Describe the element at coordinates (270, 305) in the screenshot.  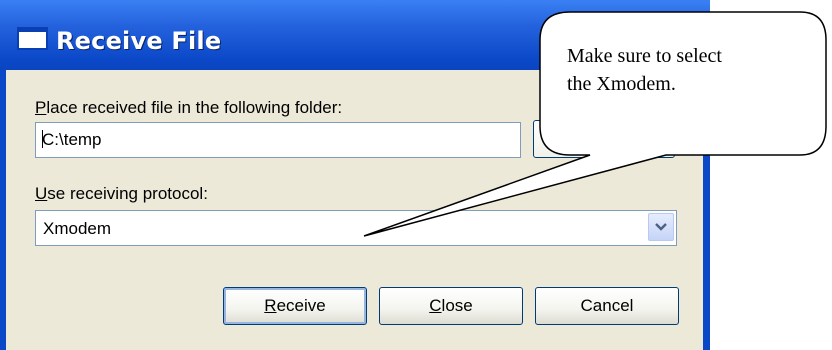
I see `receive-accelerator: R` at that location.